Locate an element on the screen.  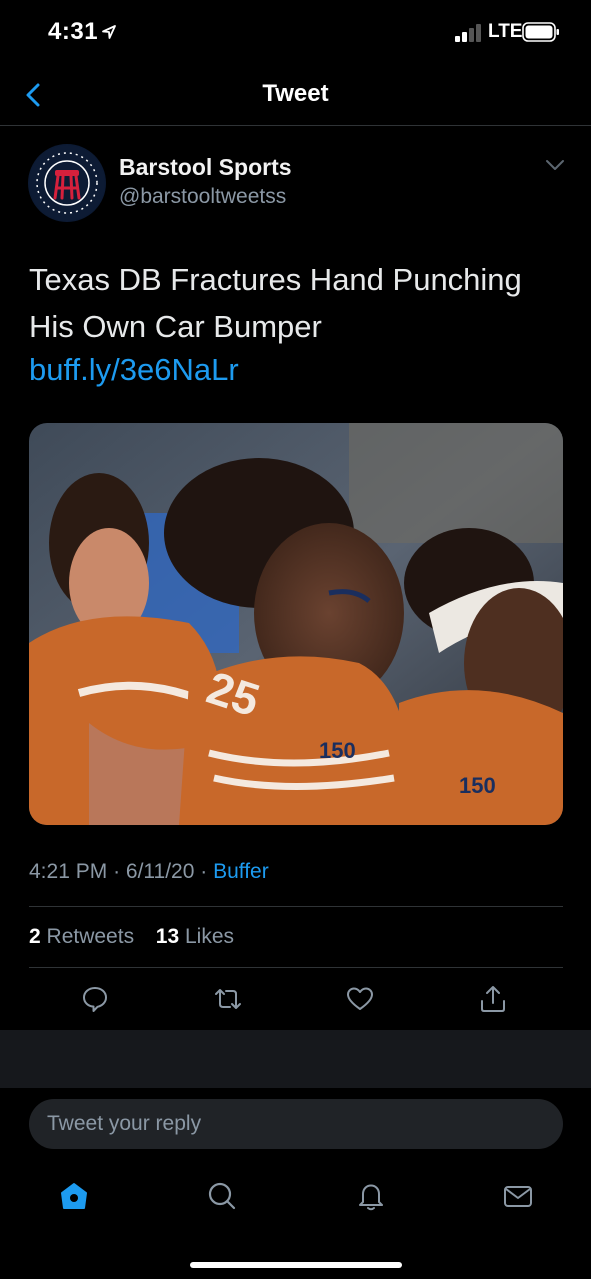
author-handle: @barstooltweetss is located at coordinates (202, 197).